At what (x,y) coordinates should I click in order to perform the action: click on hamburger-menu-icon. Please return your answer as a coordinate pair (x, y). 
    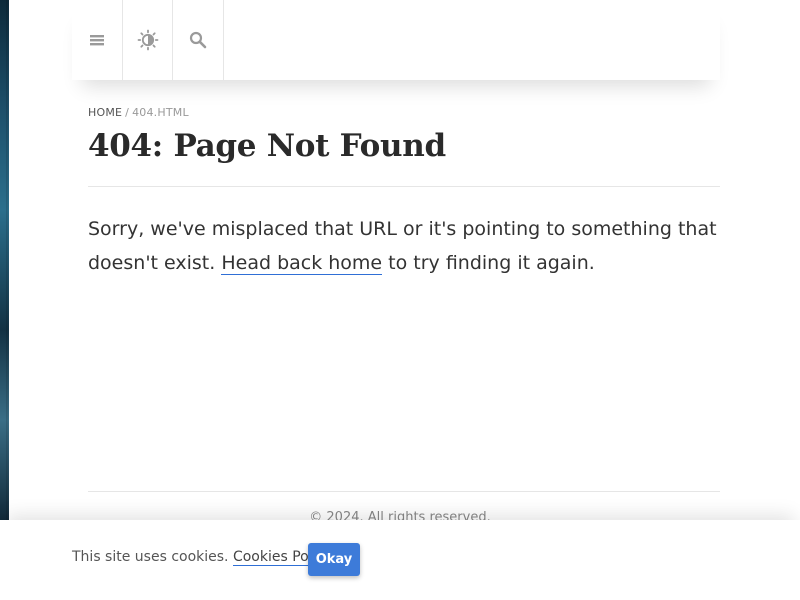
    Looking at the image, I should click on (97, 40).